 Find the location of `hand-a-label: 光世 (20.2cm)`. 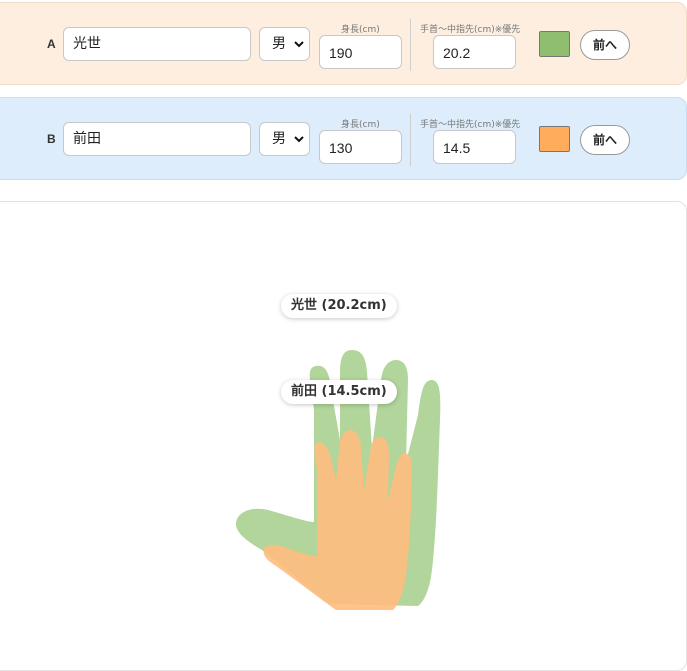

hand-a-label: 光世 (20.2cm) is located at coordinates (339, 306).